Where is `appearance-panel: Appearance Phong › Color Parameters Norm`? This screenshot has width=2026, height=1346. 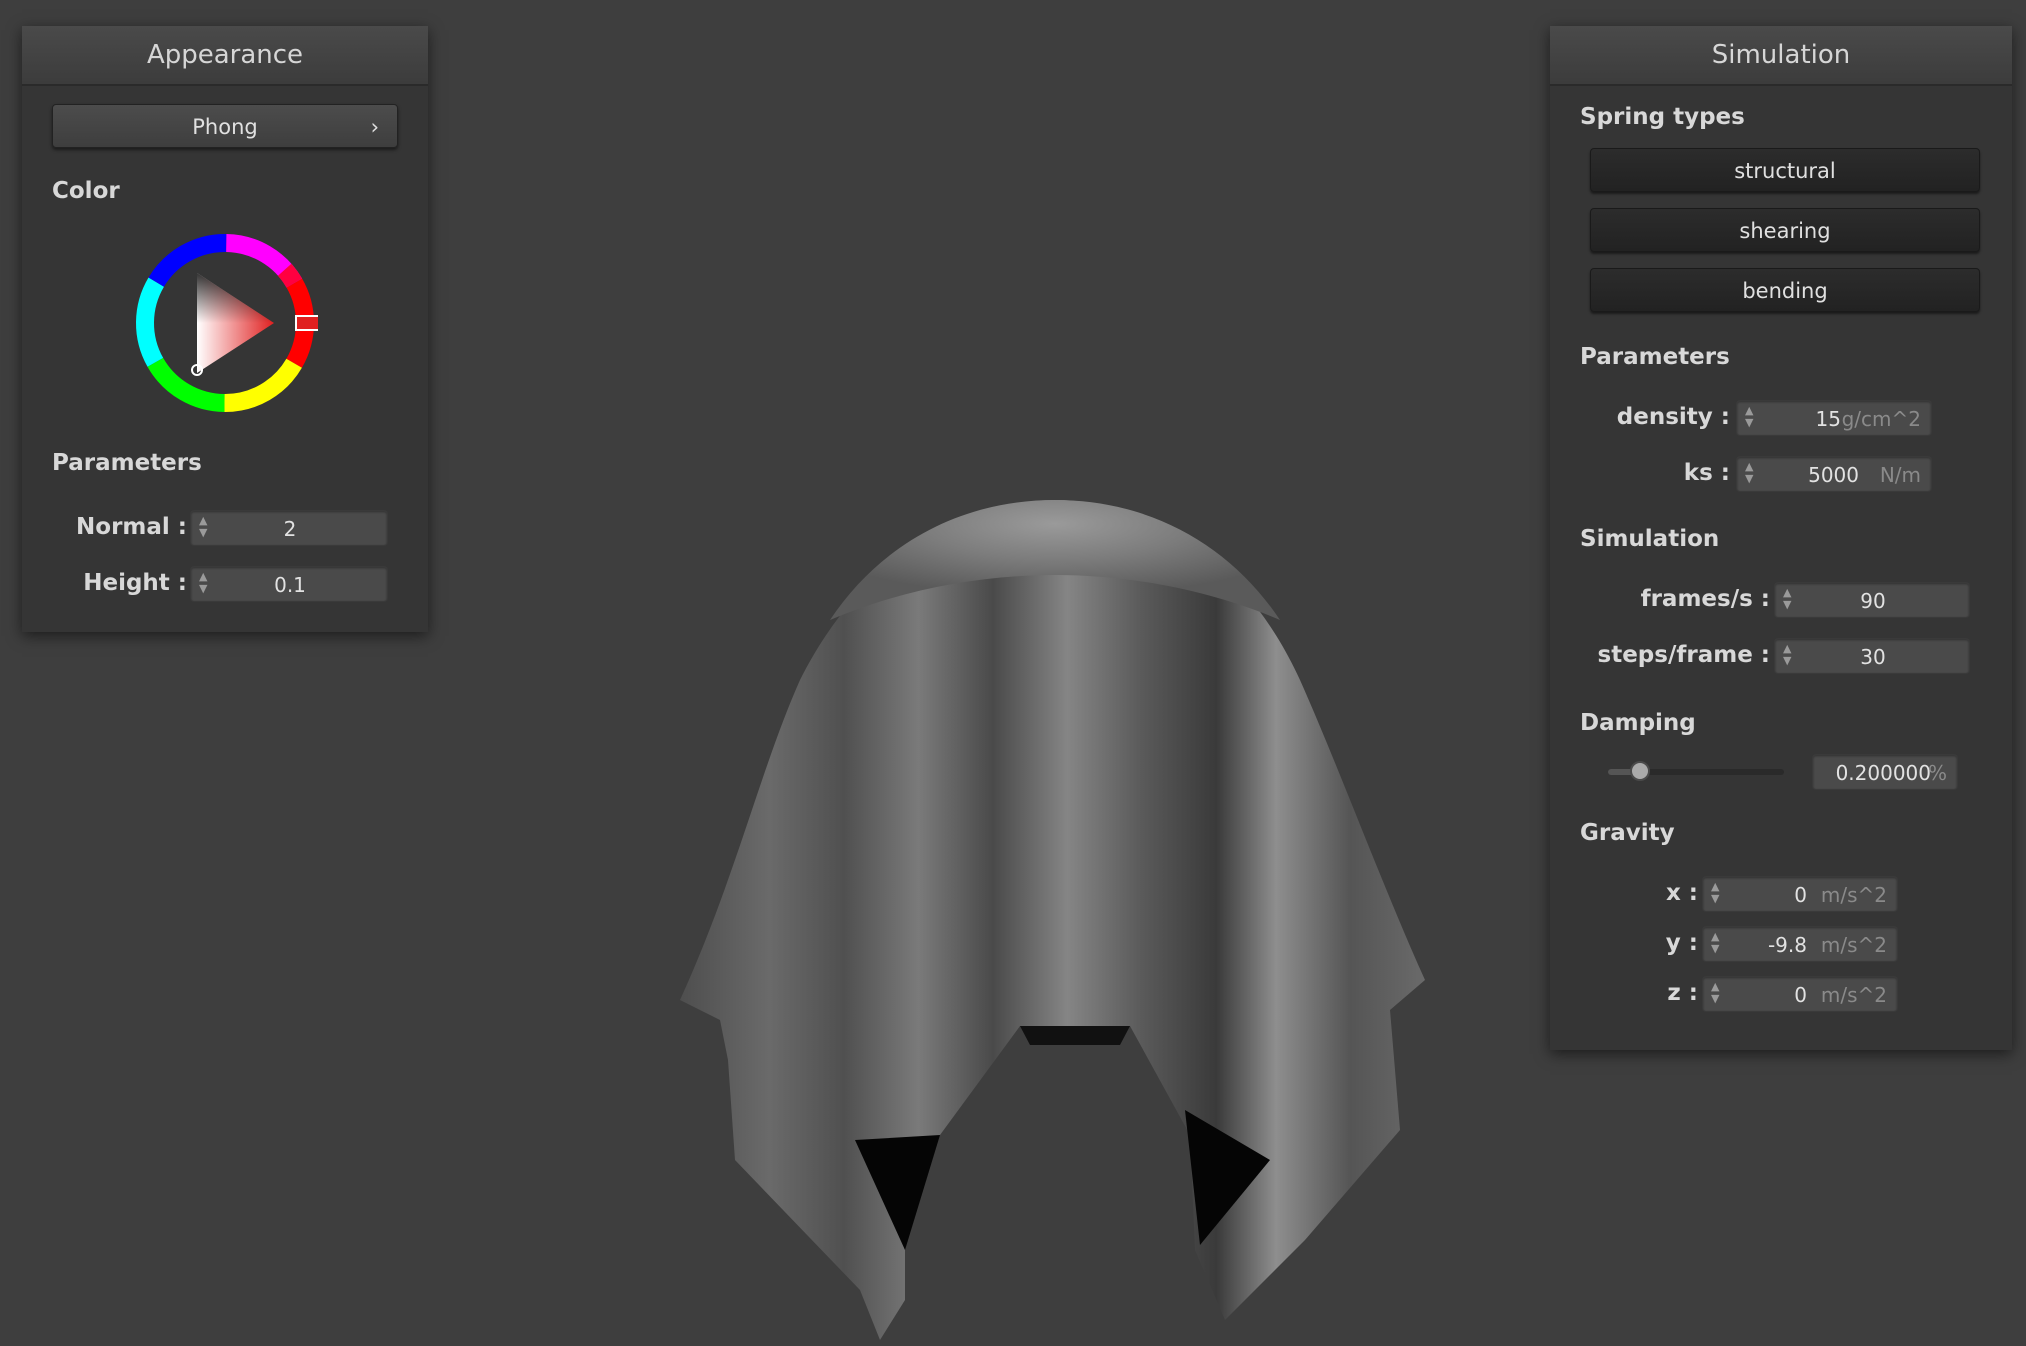
appearance-panel: Appearance Phong › Color Parameters Norm is located at coordinates (225, 329).